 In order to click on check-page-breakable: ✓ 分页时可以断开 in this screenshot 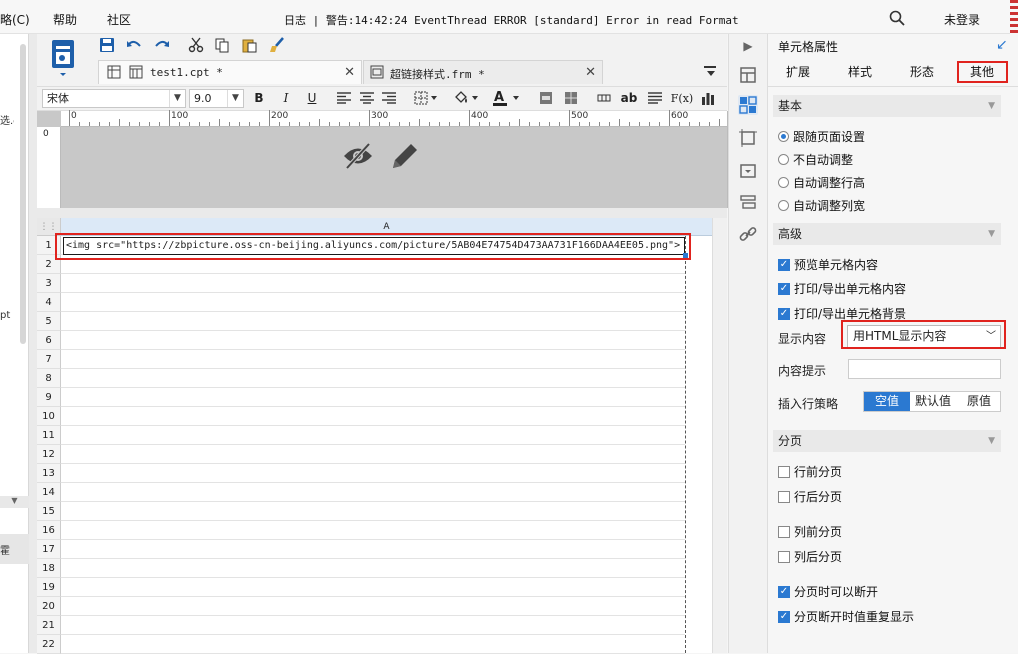, I will do `click(828, 591)`.